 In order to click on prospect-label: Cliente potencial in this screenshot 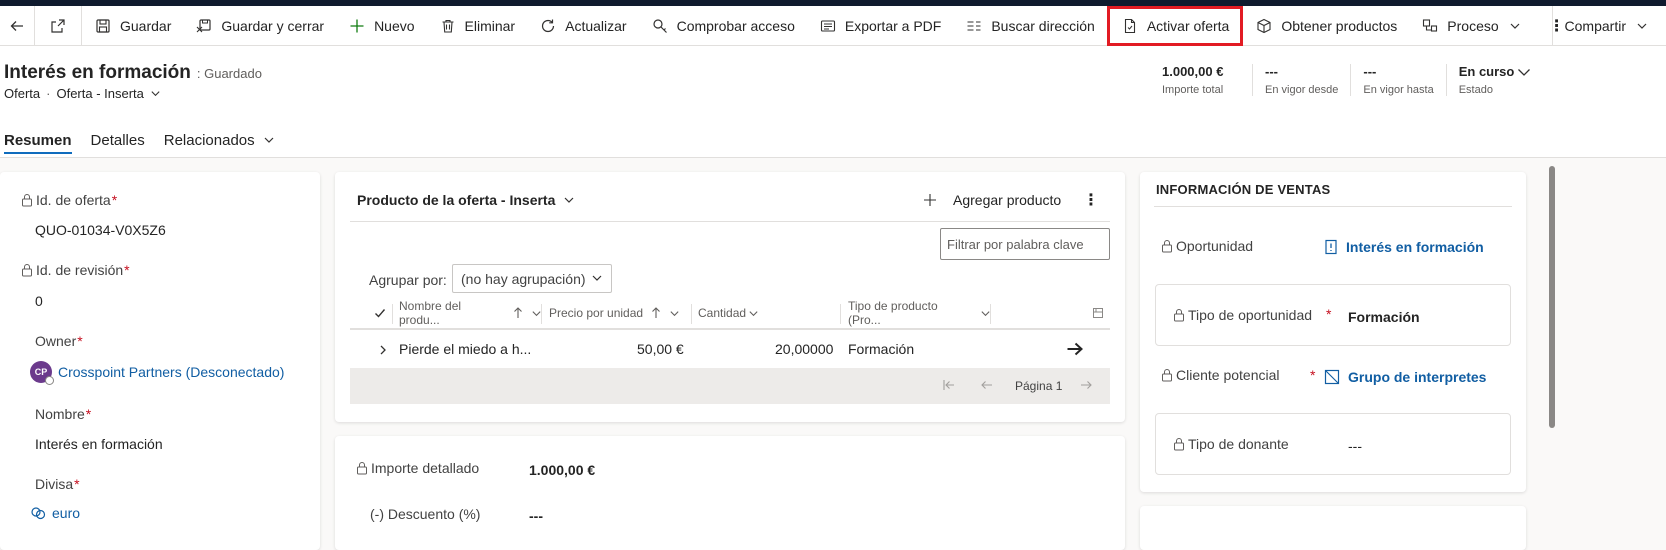, I will do `click(1220, 375)`.